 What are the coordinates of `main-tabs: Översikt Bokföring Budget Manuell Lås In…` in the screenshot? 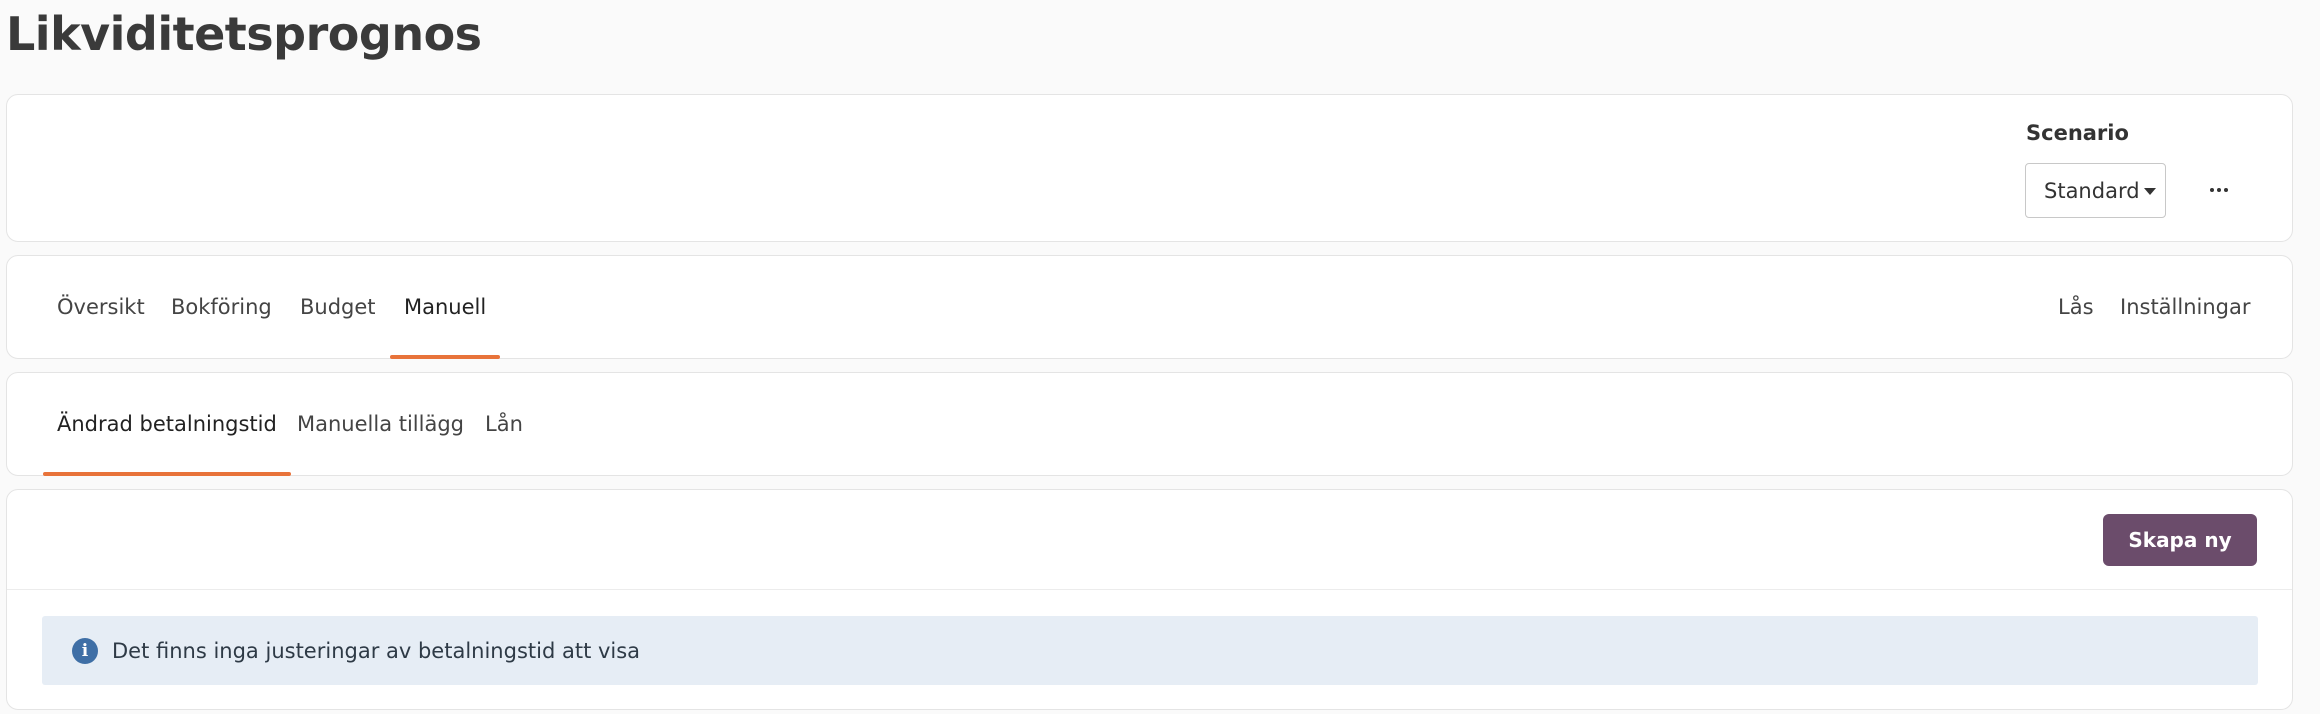 It's located at (1149, 307).